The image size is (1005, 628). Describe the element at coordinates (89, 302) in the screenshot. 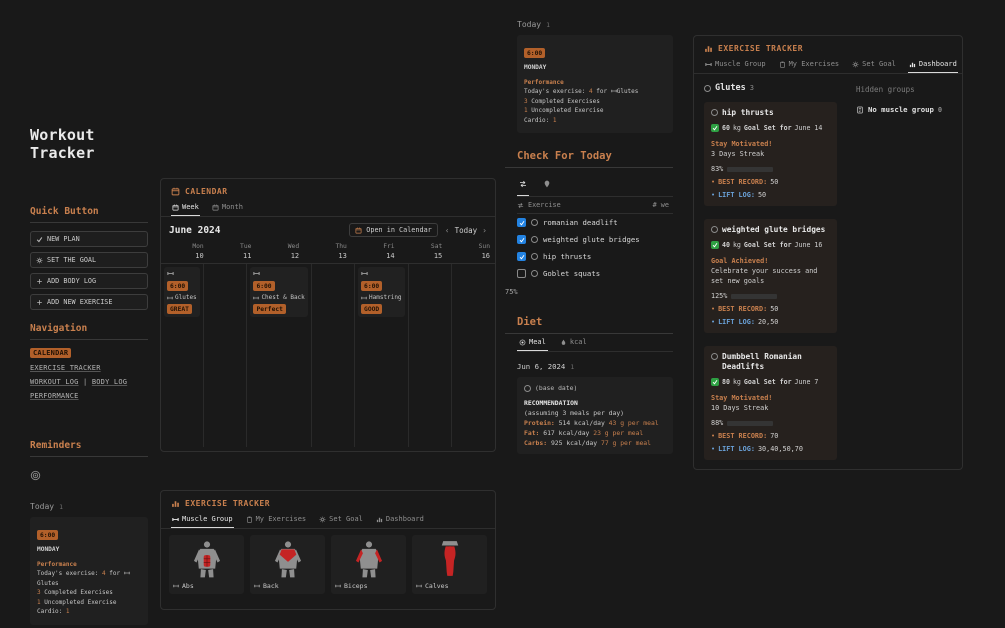

I see `add-new-exercise-button: ADD NEW EXERCISE` at that location.